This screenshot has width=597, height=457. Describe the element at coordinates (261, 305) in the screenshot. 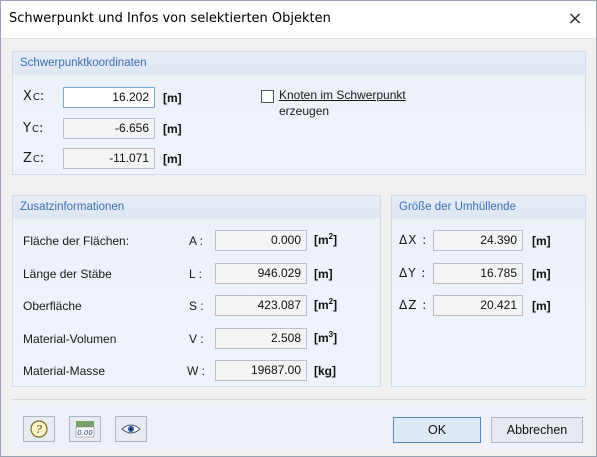

I see `oberflaeche-field: 423.087` at that location.